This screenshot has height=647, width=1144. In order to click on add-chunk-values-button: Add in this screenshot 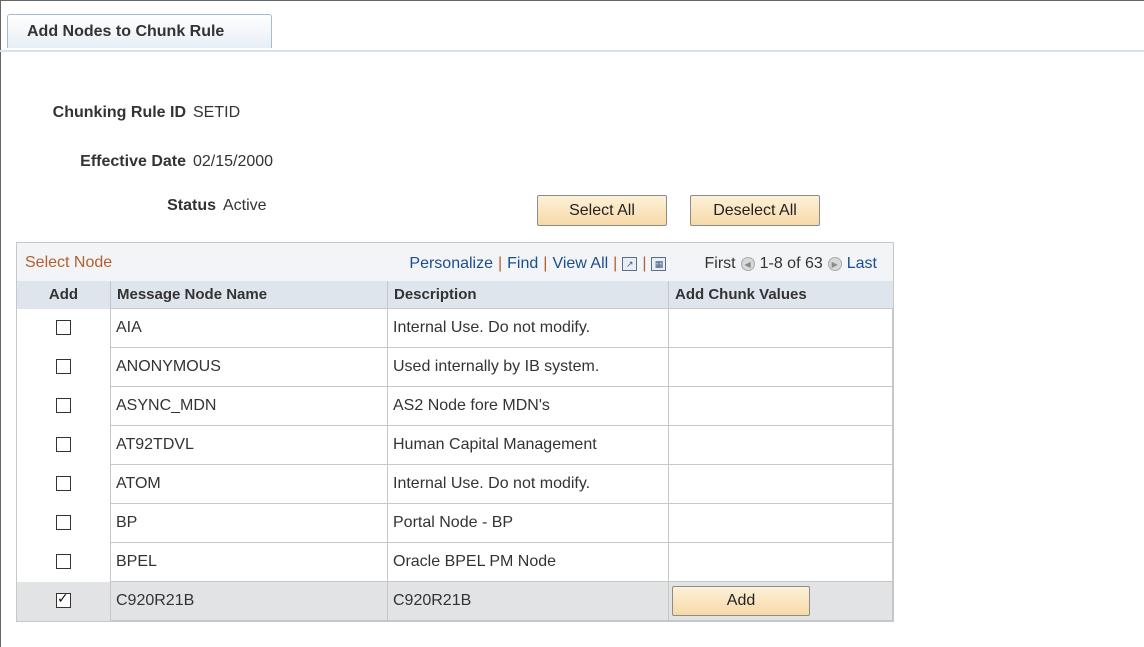, I will do `click(741, 601)`.